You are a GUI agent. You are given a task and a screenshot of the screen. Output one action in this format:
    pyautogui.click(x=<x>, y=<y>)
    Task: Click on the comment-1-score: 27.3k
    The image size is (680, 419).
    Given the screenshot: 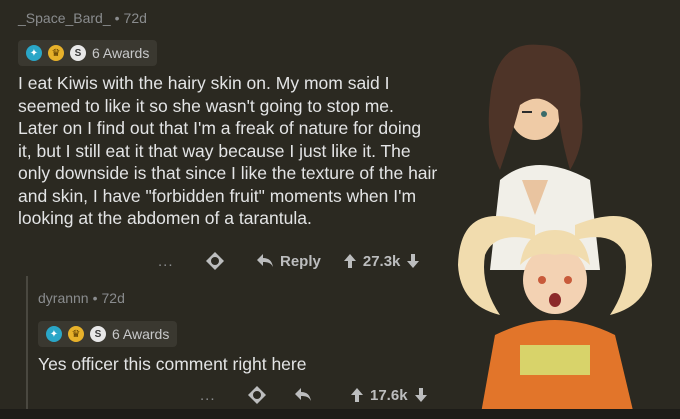 What is the action you would take?
    pyautogui.click(x=381, y=261)
    